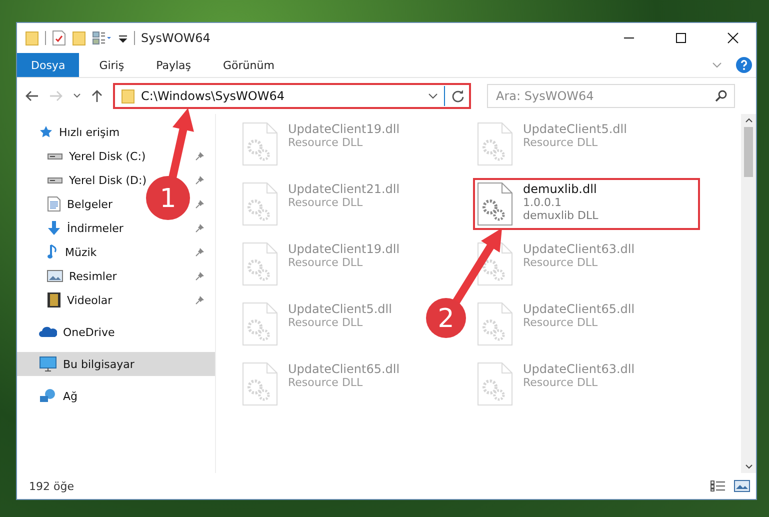 This screenshot has width=769, height=517. Describe the element at coordinates (175, 38) in the screenshot. I see `window-title: SysWOW64` at that location.